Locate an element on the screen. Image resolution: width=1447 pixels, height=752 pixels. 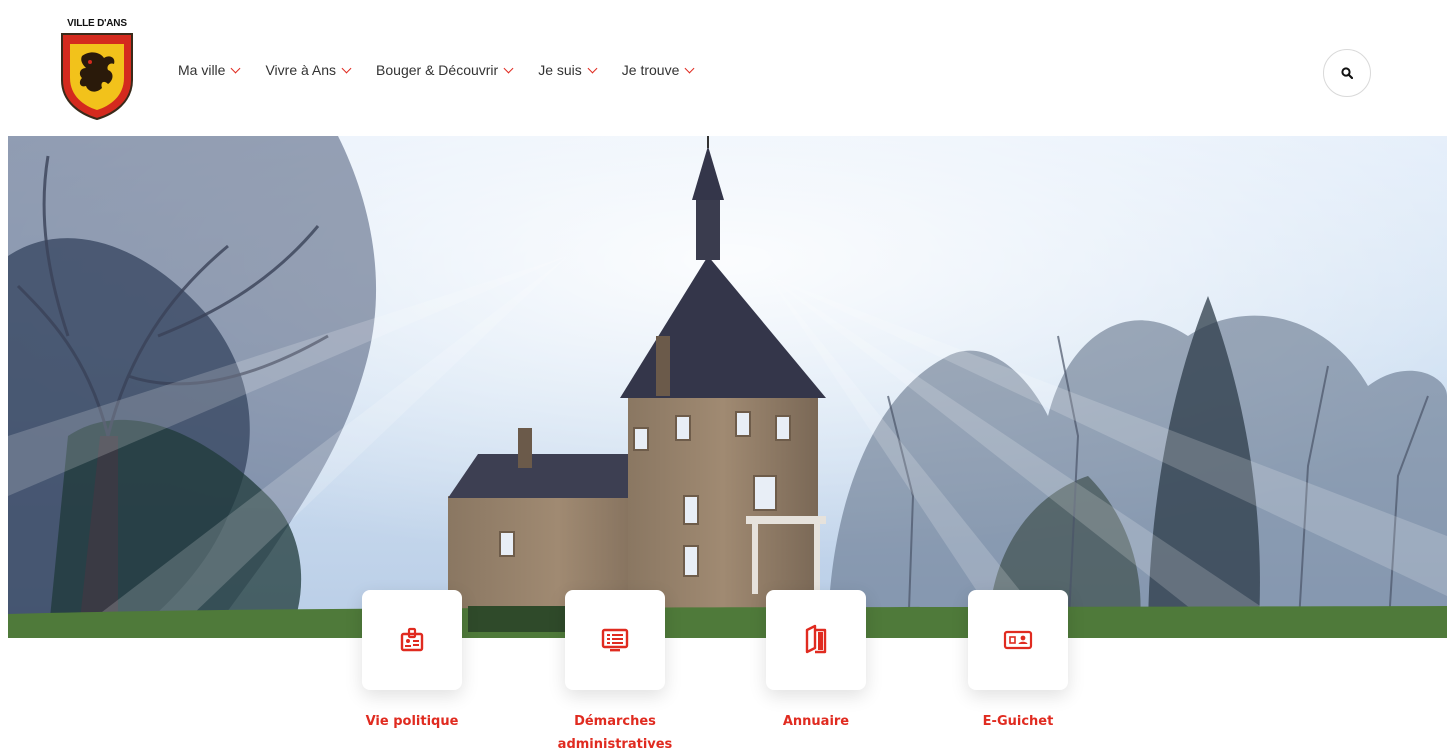
id-card-icon is located at coordinates (1018, 640).